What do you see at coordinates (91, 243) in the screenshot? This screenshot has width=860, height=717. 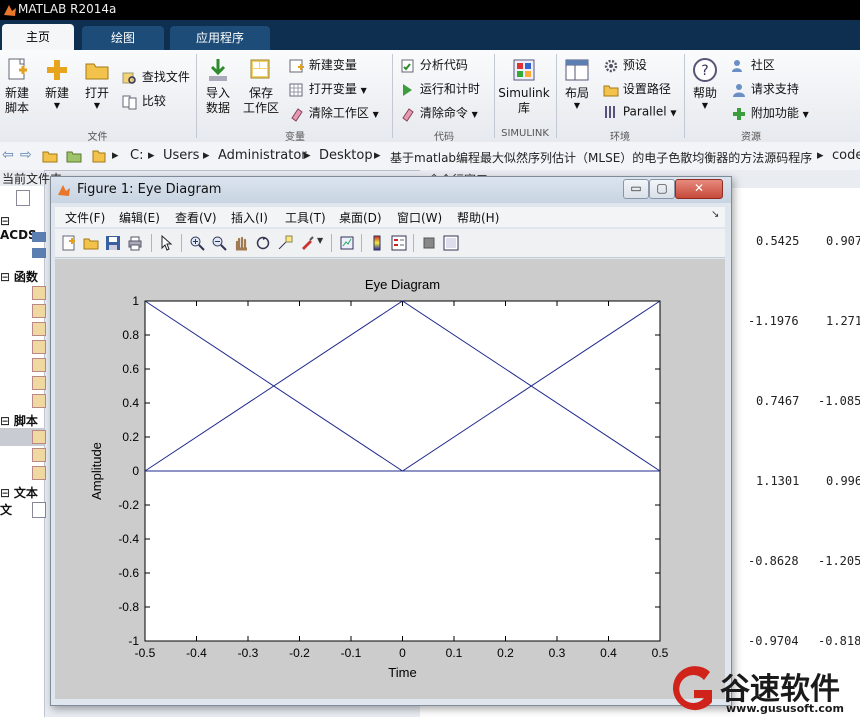 I see `open-file-icon` at bounding box center [91, 243].